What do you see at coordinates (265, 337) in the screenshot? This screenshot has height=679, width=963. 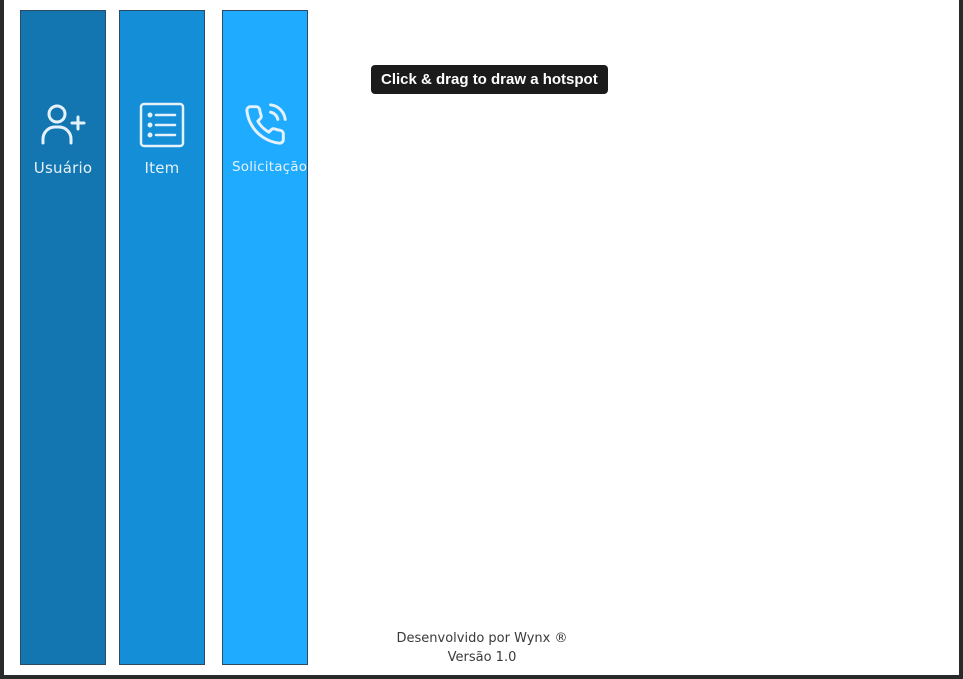 I see `tile-solicitacao: Solicitação` at bounding box center [265, 337].